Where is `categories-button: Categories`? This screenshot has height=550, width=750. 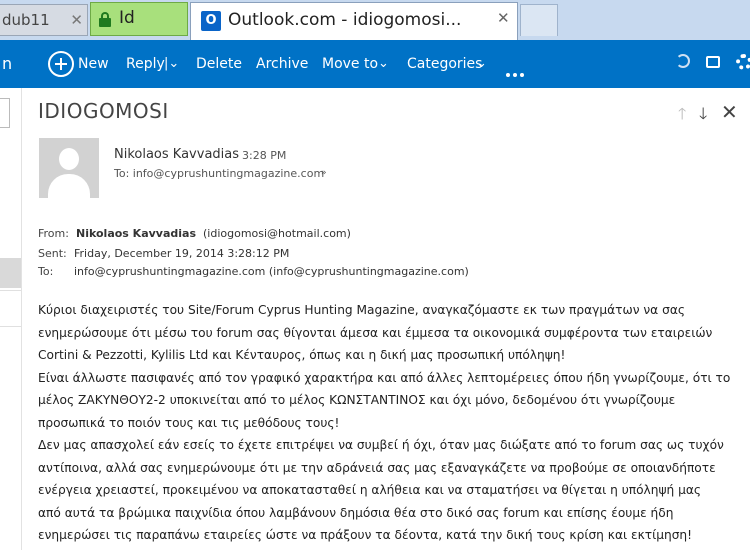 categories-button: Categories is located at coordinates (444, 64).